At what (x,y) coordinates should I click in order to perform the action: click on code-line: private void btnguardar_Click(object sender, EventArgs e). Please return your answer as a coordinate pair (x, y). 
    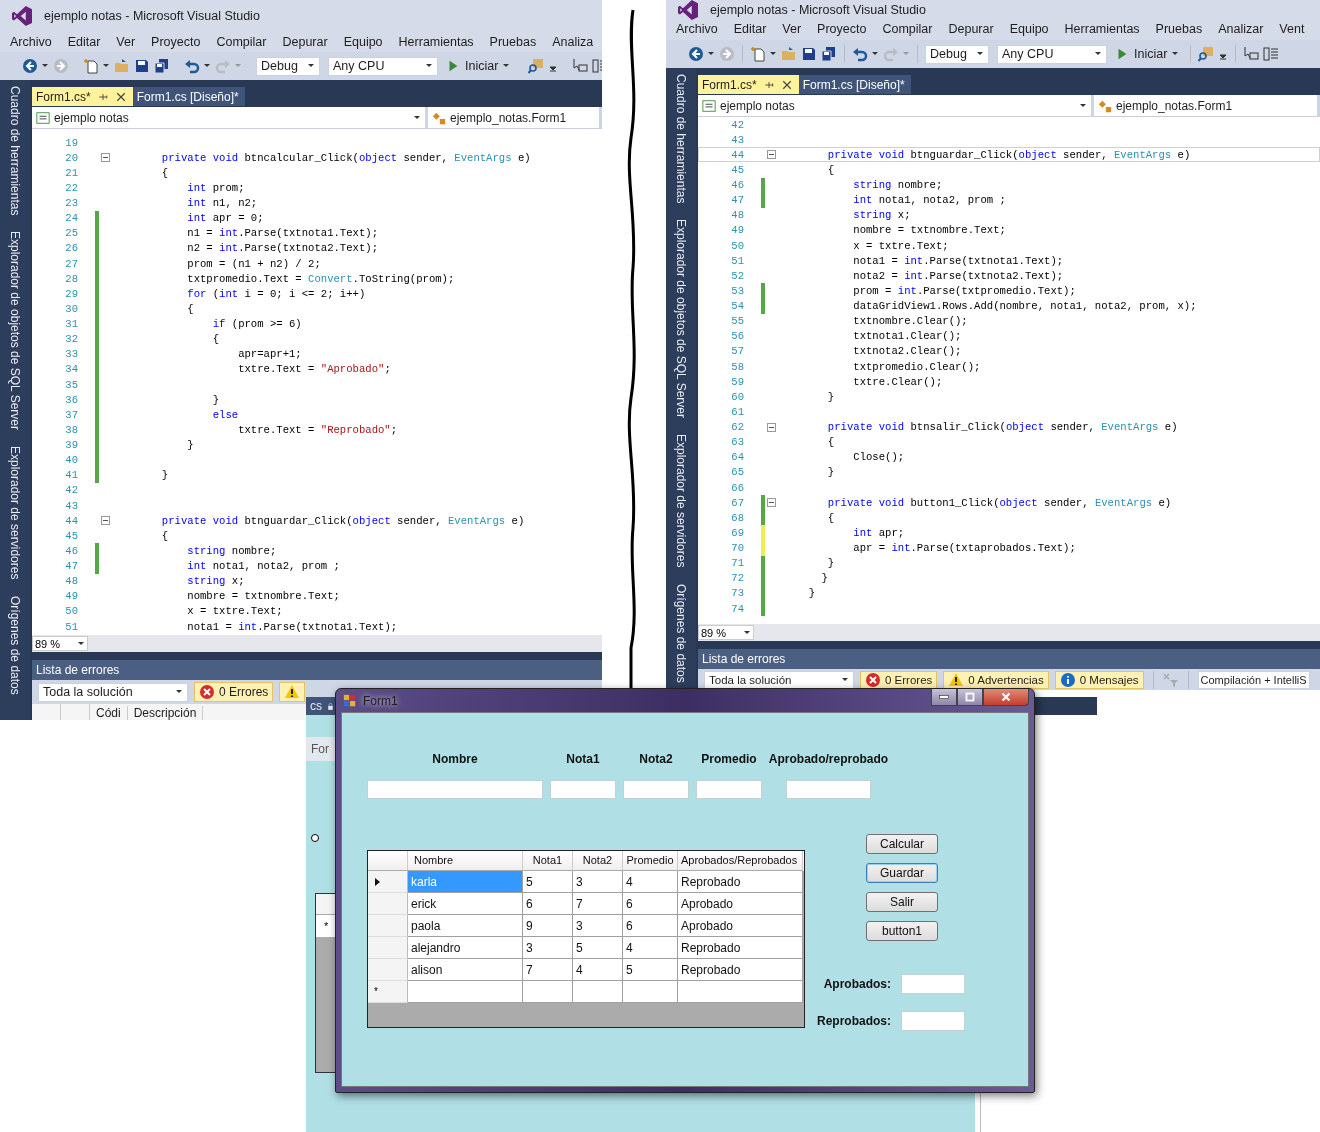
    Looking at the image, I should click on (1008, 154).